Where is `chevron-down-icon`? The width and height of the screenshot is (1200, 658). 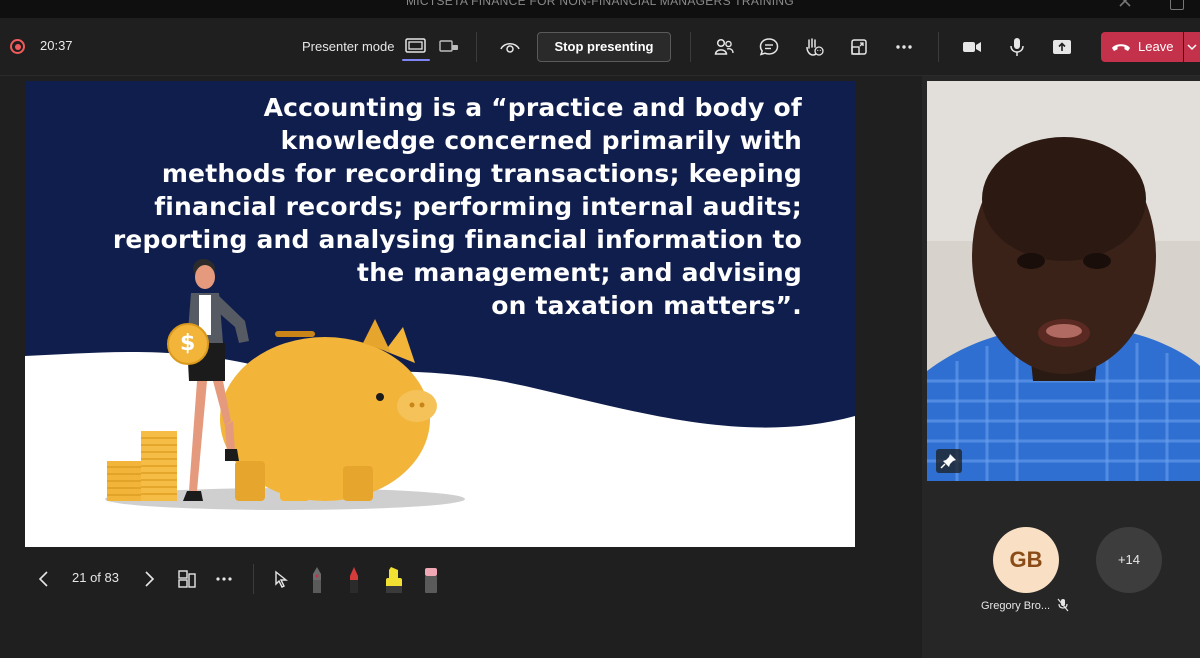 chevron-down-icon is located at coordinates (1192, 47).